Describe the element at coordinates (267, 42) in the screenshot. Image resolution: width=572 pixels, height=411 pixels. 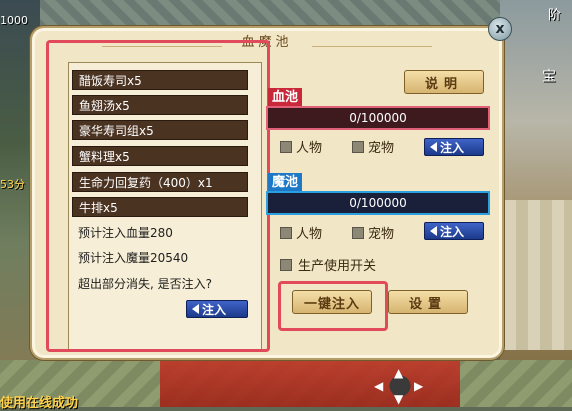
I see `dialog-title: 血魔池` at that location.